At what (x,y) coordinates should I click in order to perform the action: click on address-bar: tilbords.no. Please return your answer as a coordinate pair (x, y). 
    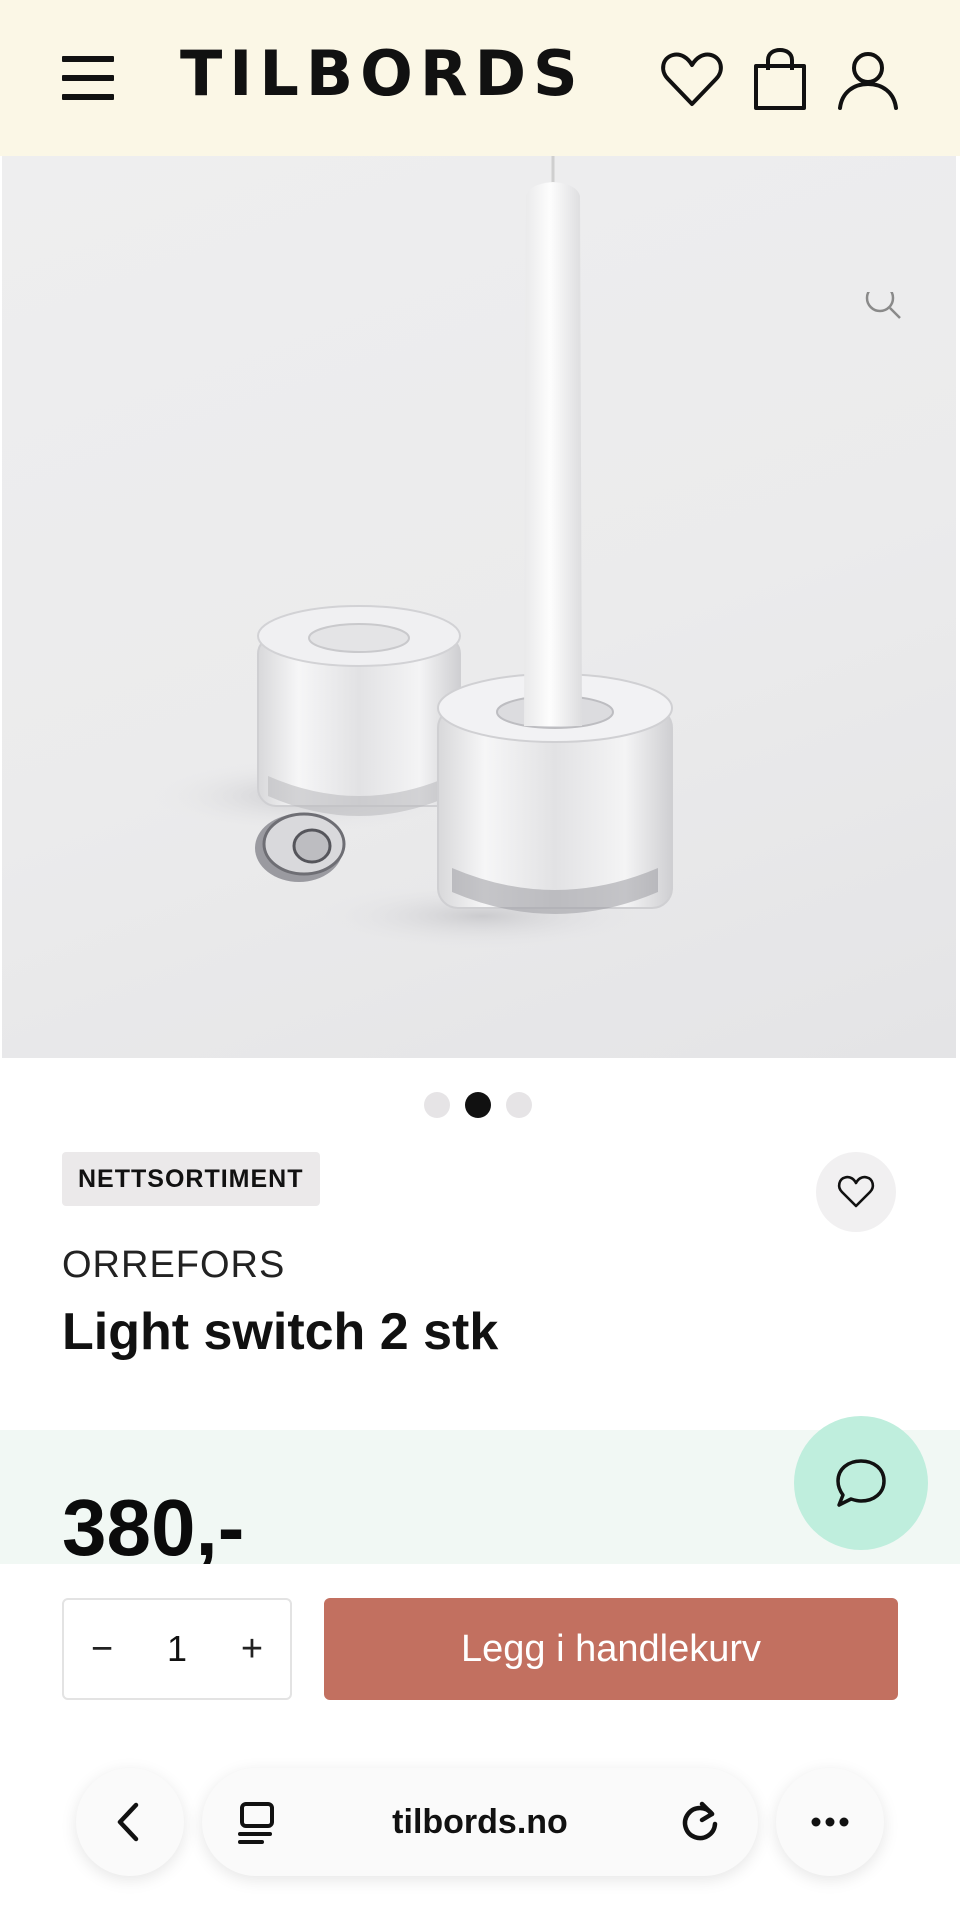
    Looking at the image, I should click on (480, 1822).